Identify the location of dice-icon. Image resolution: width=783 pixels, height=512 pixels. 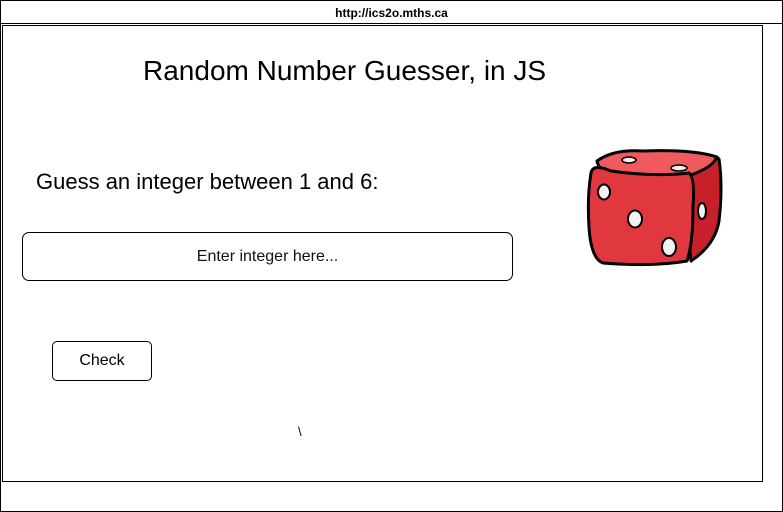
(654, 208).